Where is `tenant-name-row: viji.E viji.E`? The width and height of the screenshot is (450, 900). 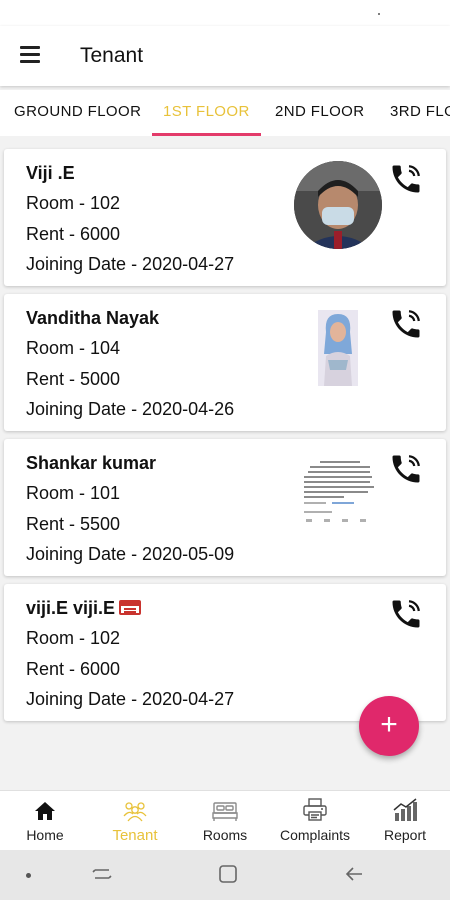 tenant-name-row: viji.E viji.E is located at coordinates (84, 608).